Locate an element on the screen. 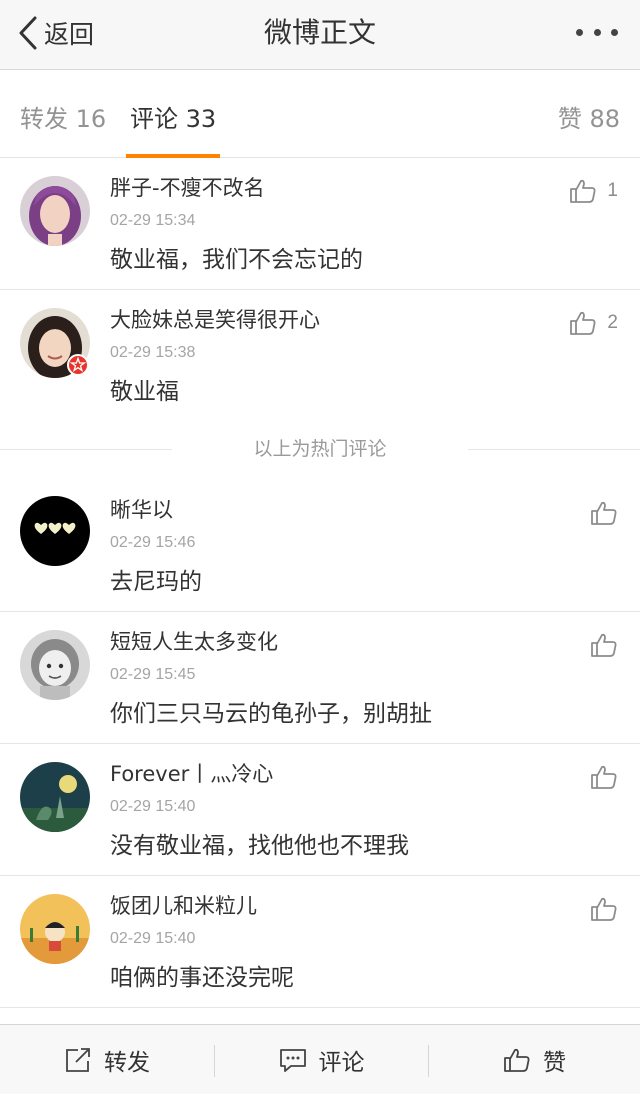 This screenshot has width=640, height=1094. comment-text: 没有敬业福，找他他也不理我 is located at coordinates (259, 846).